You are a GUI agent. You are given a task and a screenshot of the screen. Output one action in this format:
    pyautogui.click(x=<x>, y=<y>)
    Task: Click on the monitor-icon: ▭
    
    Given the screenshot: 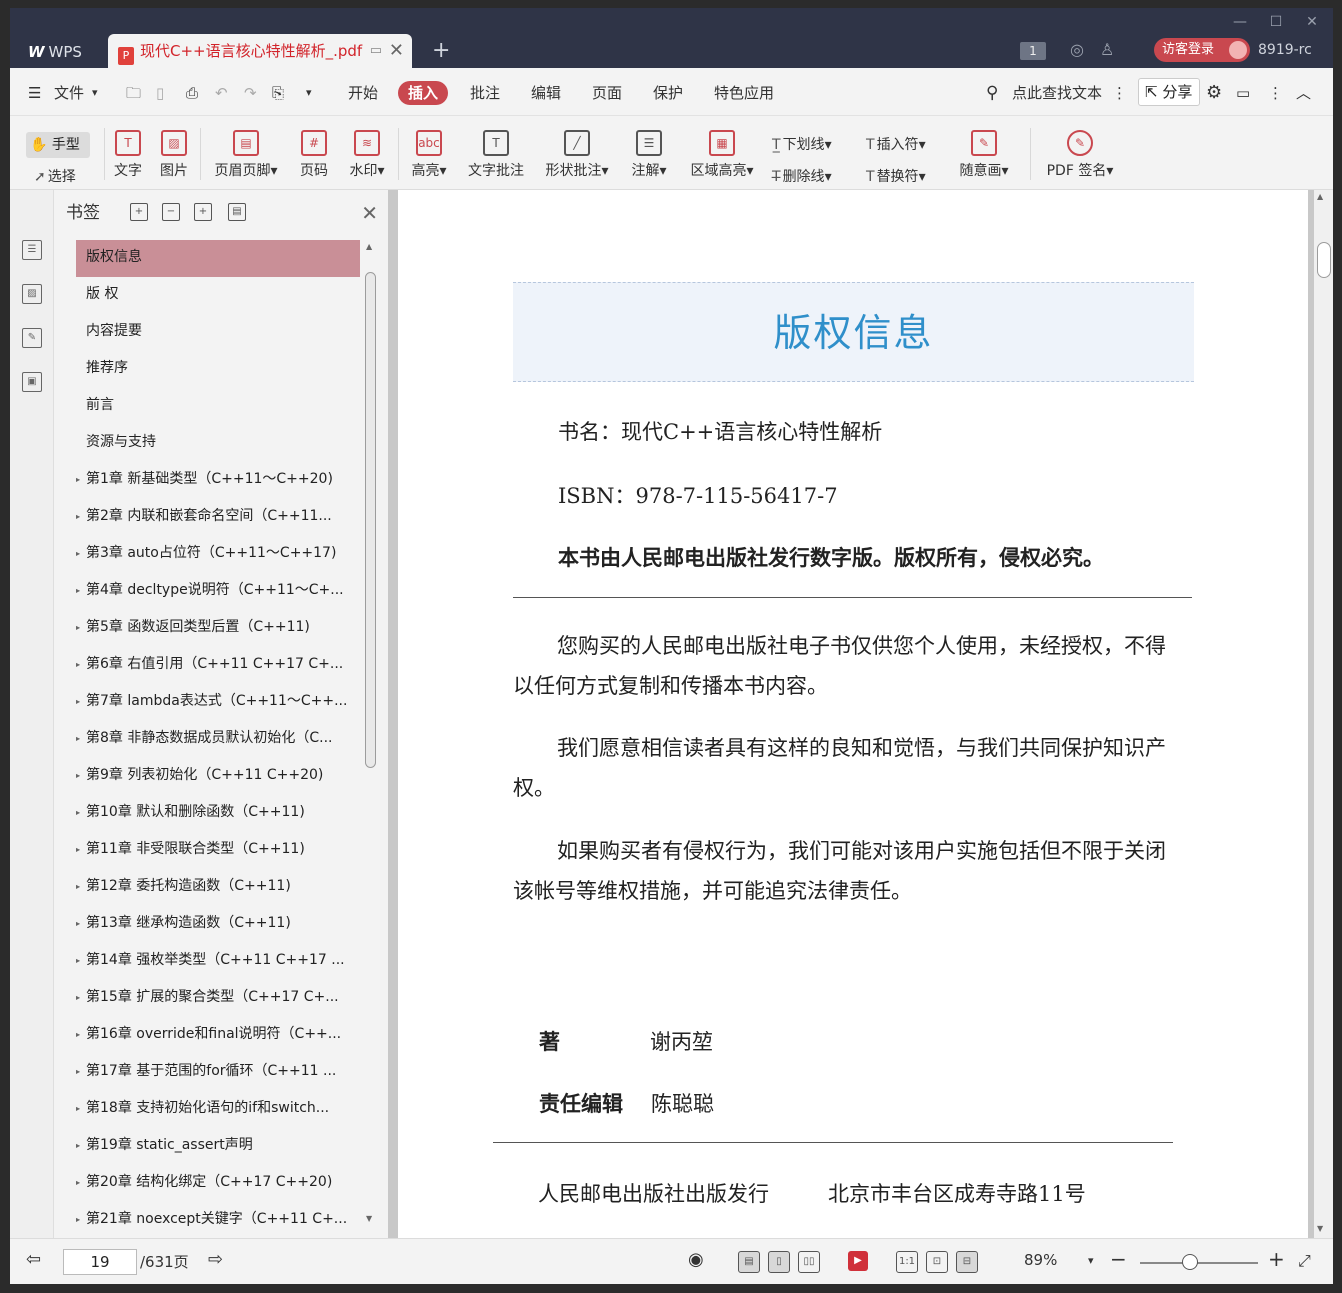 What is the action you would take?
    pyautogui.click(x=376, y=51)
    